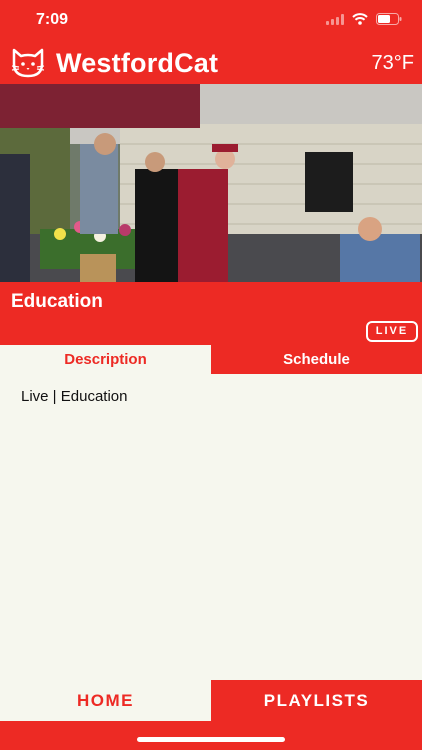 The height and width of the screenshot is (750, 422). What do you see at coordinates (392, 331) in the screenshot?
I see `live-badge: LIVE` at bounding box center [392, 331].